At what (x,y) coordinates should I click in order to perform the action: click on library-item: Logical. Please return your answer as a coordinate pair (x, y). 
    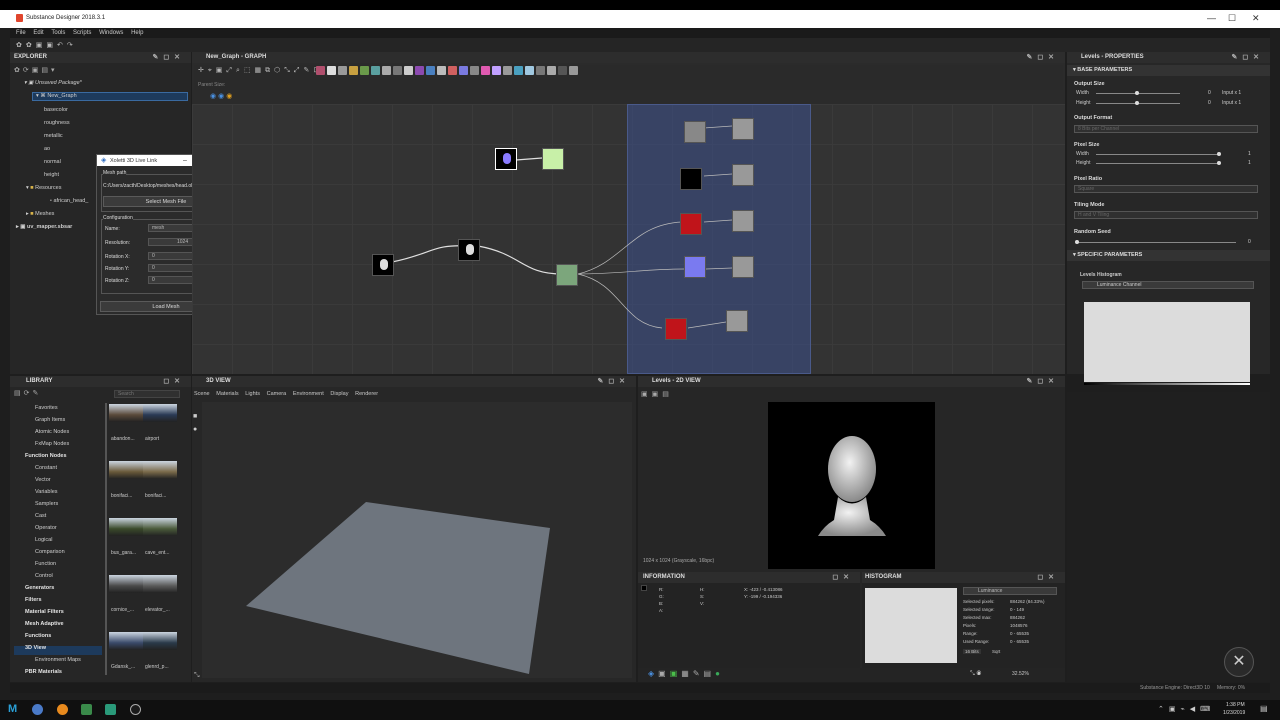
    Looking at the image, I should click on (43, 540).